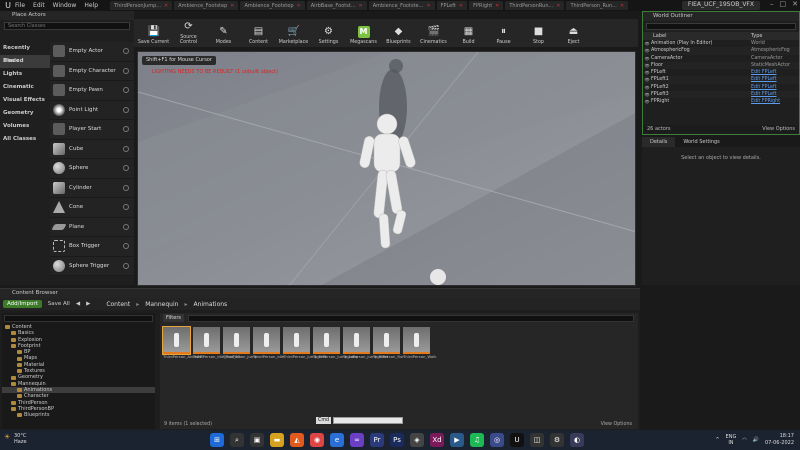 The width and height of the screenshot is (800, 450). I want to click on minimize-icon: –, so click(772, 4).